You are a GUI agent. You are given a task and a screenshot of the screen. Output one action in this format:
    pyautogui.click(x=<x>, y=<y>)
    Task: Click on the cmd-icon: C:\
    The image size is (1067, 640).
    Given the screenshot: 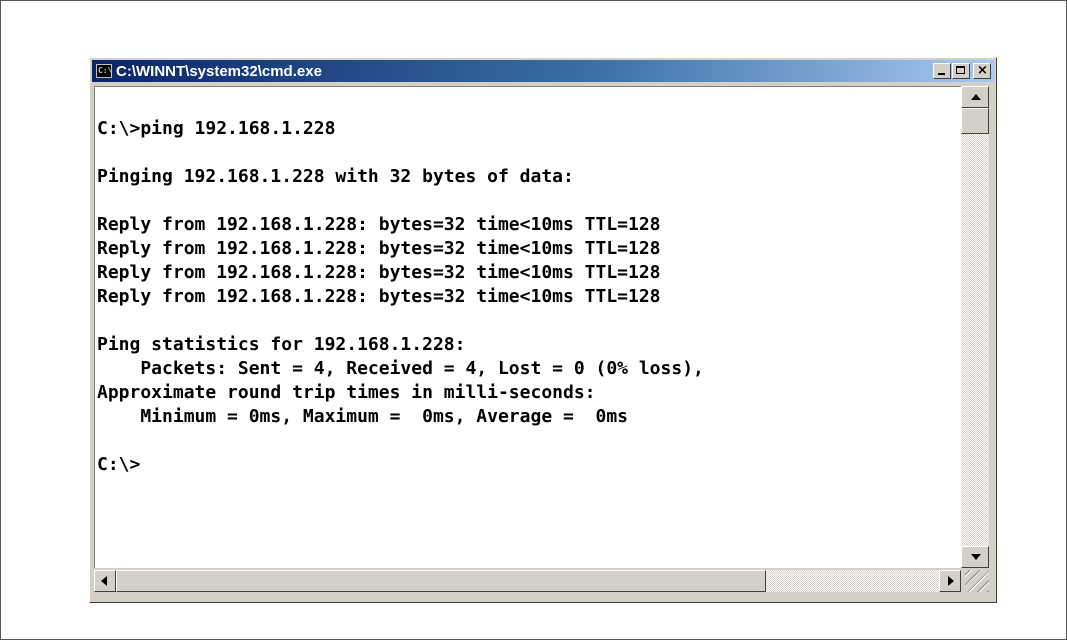 What is the action you would take?
    pyautogui.click(x=104, y=71)
    